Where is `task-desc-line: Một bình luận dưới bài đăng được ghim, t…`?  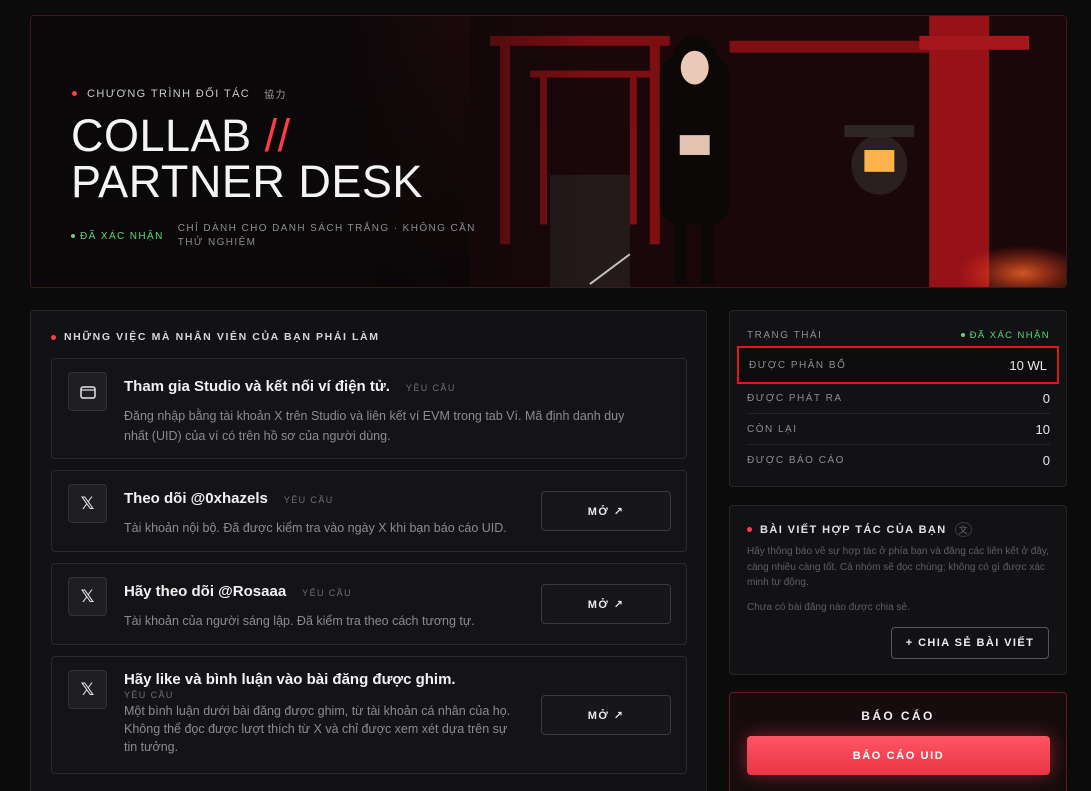
task-desc-line: Một bình luận dưới bài đăng được ghim, t… is located at coordinates (317, 711).